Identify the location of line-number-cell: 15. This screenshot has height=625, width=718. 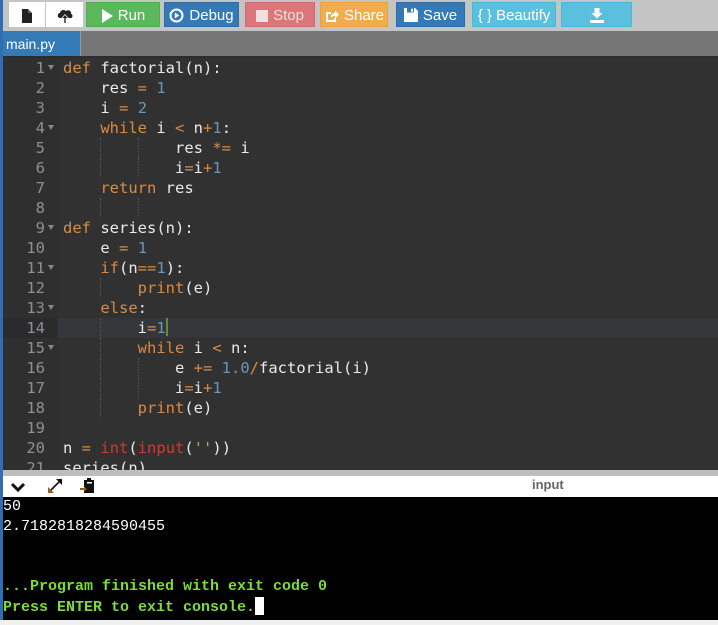
(30, 348).